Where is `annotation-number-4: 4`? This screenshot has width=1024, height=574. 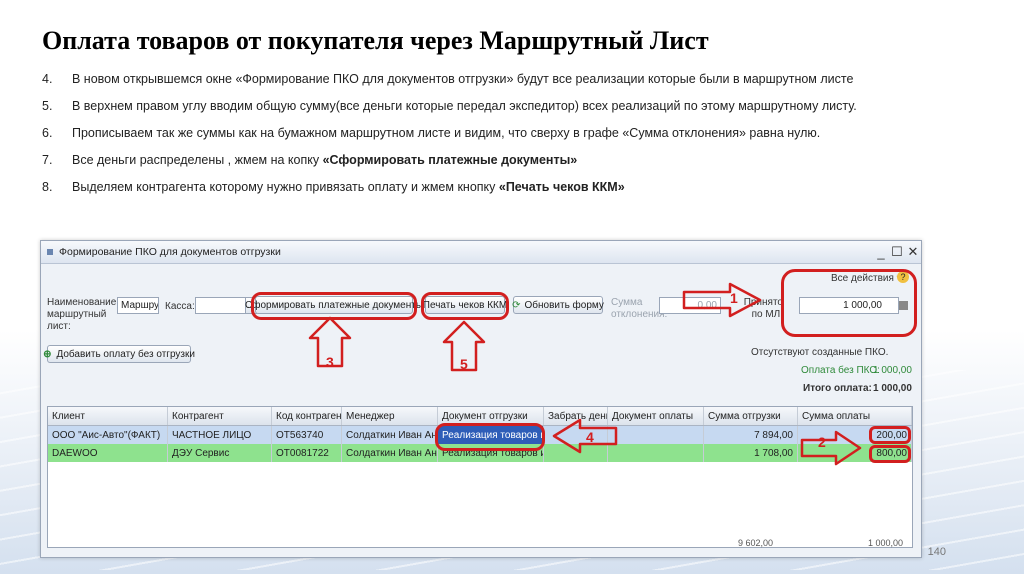 annotation-number-4: 4 is located at coordinates (590, 437).